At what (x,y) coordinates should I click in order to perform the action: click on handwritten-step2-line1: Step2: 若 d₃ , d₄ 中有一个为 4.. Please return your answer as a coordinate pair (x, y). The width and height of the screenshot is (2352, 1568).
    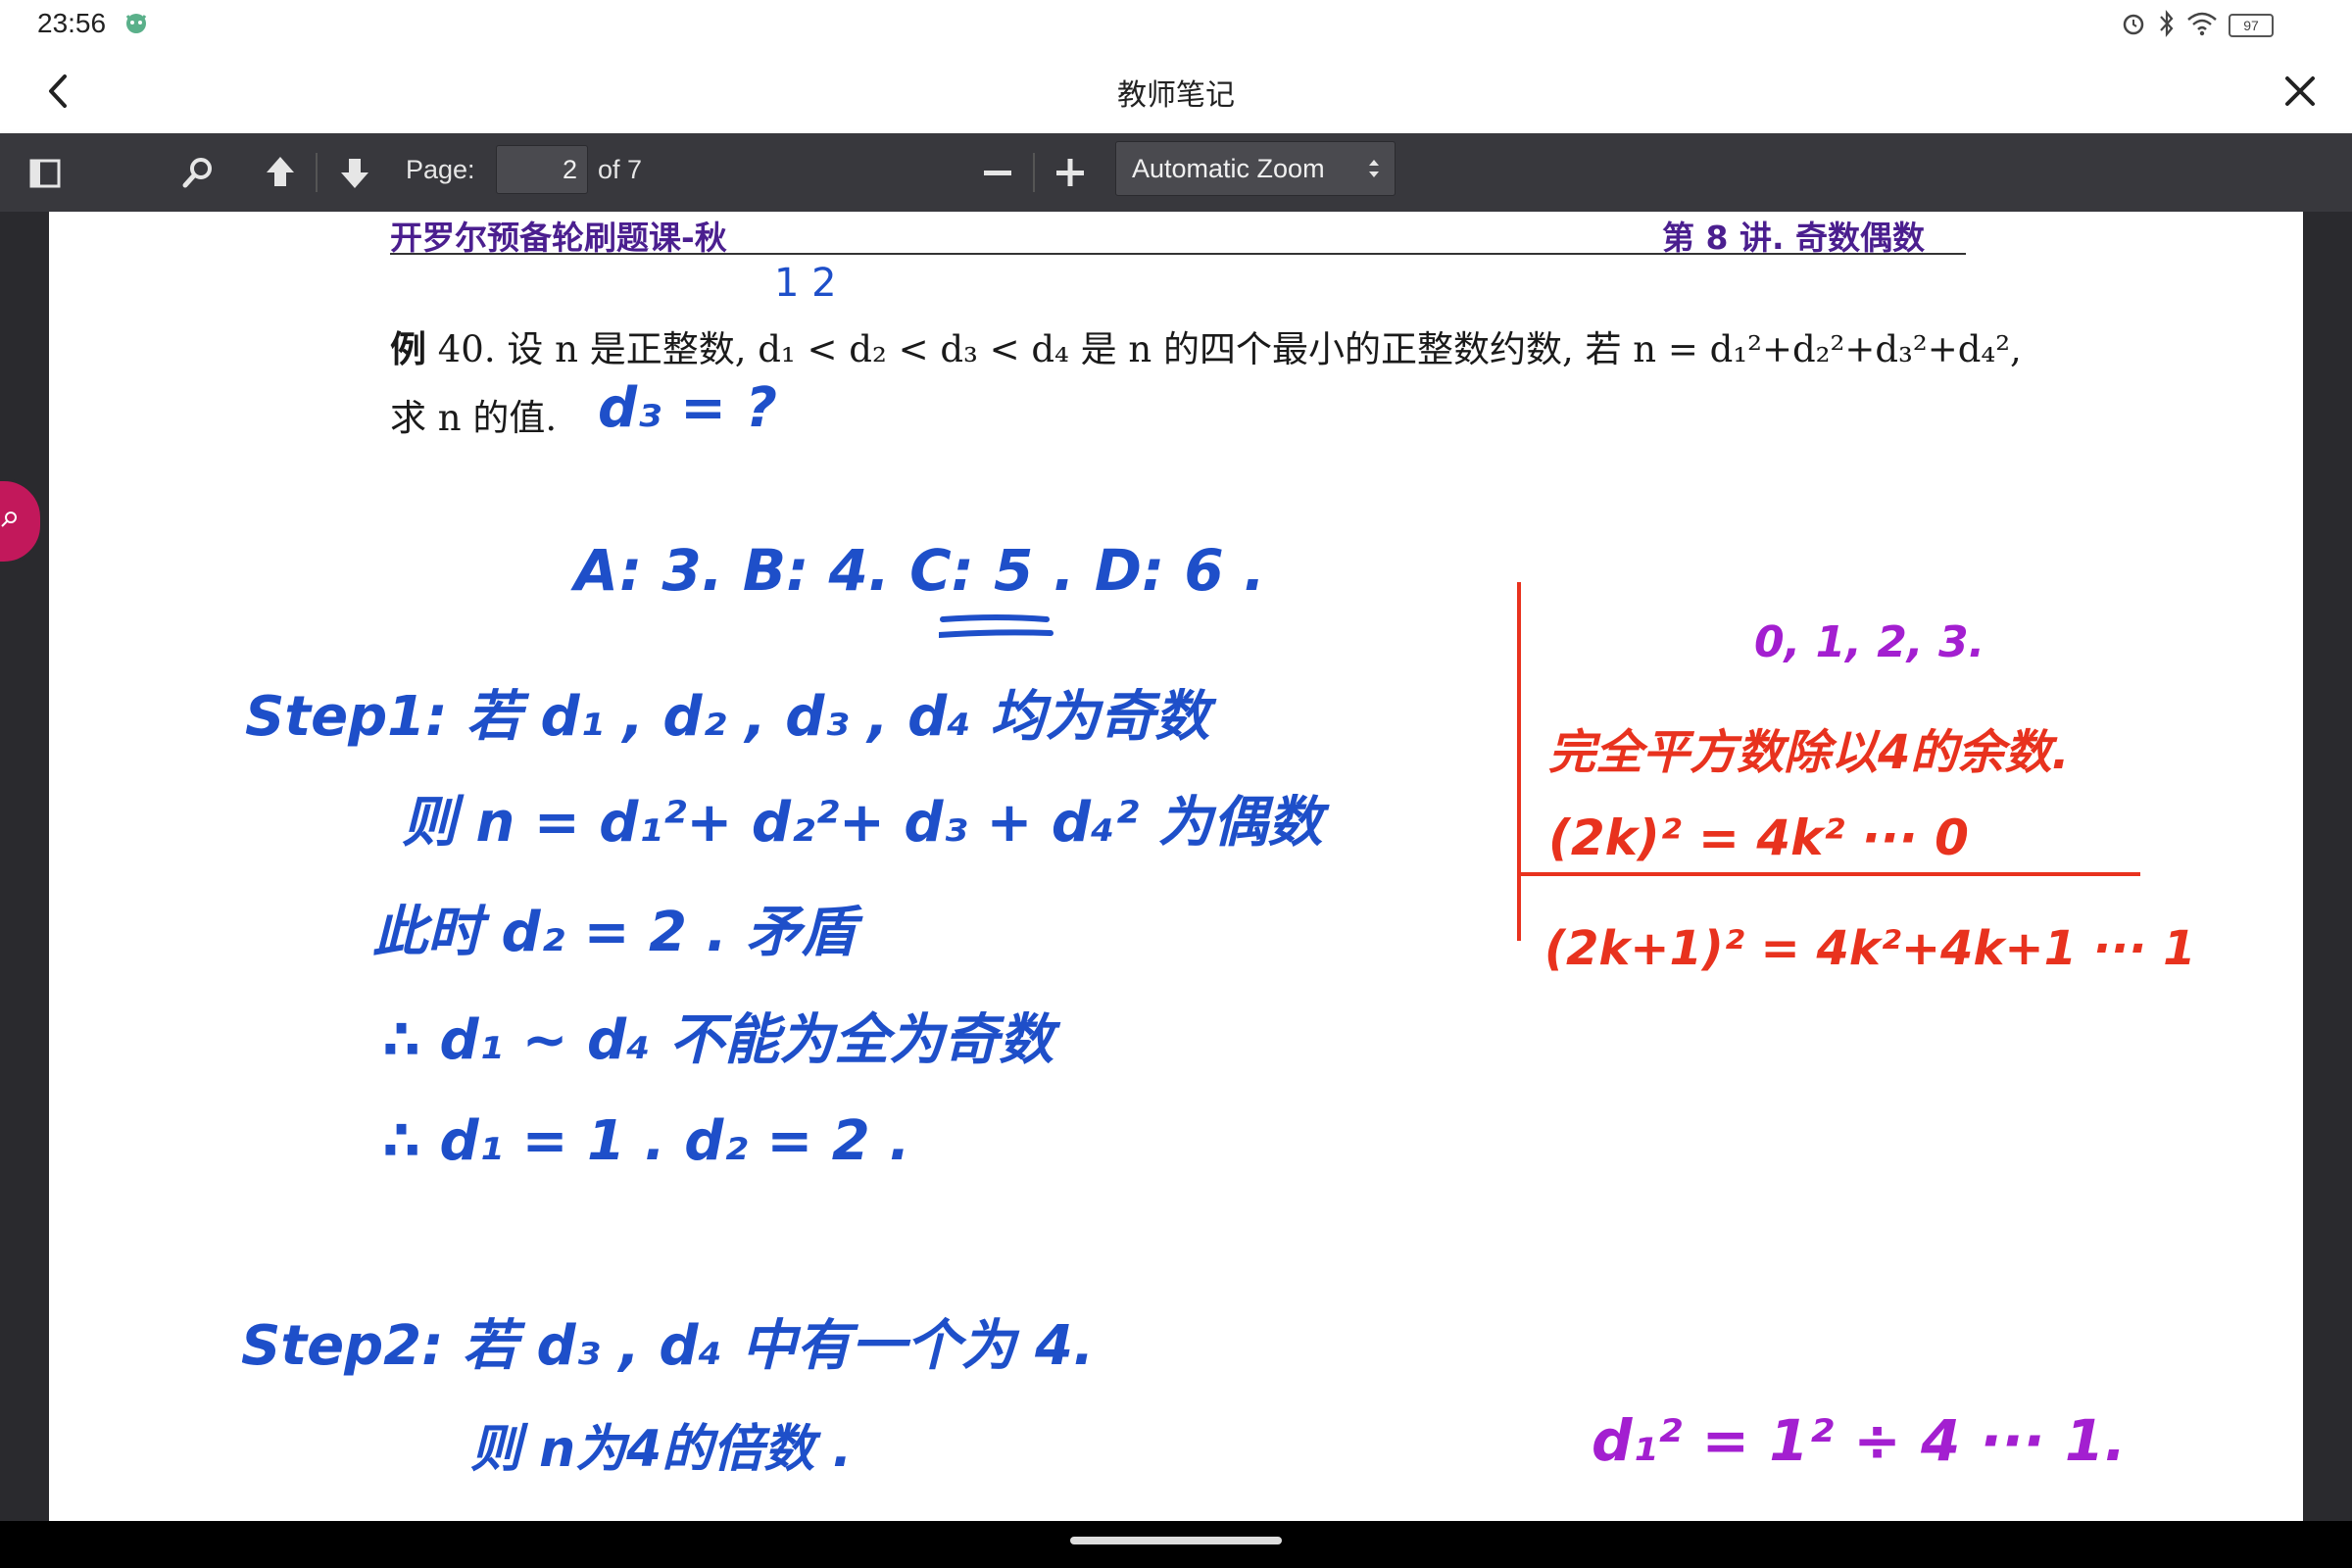
    Looking at the image, I should click on (668, 1346).